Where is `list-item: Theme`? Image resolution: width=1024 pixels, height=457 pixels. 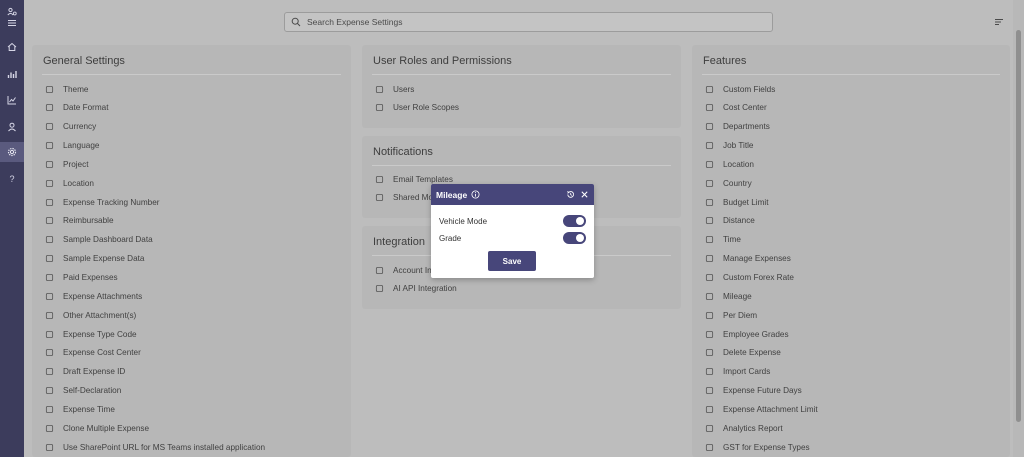
list-item: Theme is located at coordinates (66, 89).